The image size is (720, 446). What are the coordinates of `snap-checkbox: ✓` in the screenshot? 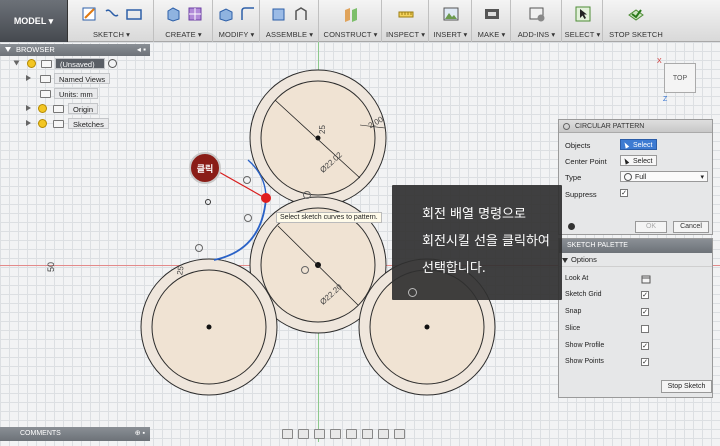 It's located at (645, 312).